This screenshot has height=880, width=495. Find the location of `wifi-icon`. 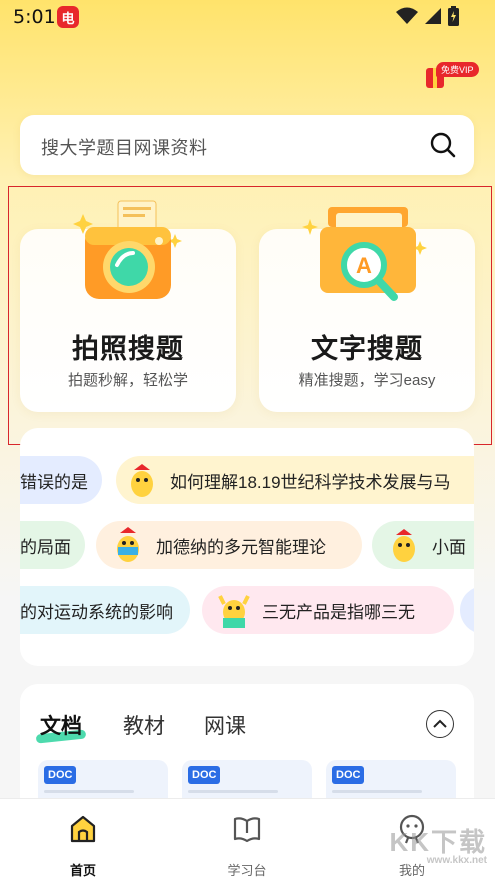

wifi-icon is located at coordinates (407, 15).